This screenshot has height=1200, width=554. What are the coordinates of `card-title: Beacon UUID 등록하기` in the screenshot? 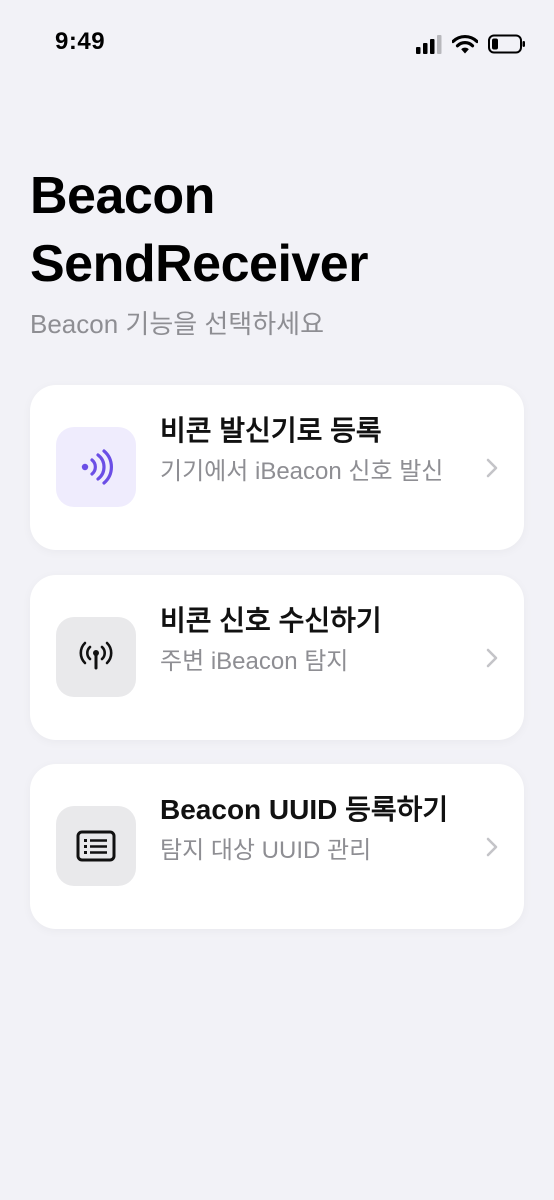 It's located at (304, 809).